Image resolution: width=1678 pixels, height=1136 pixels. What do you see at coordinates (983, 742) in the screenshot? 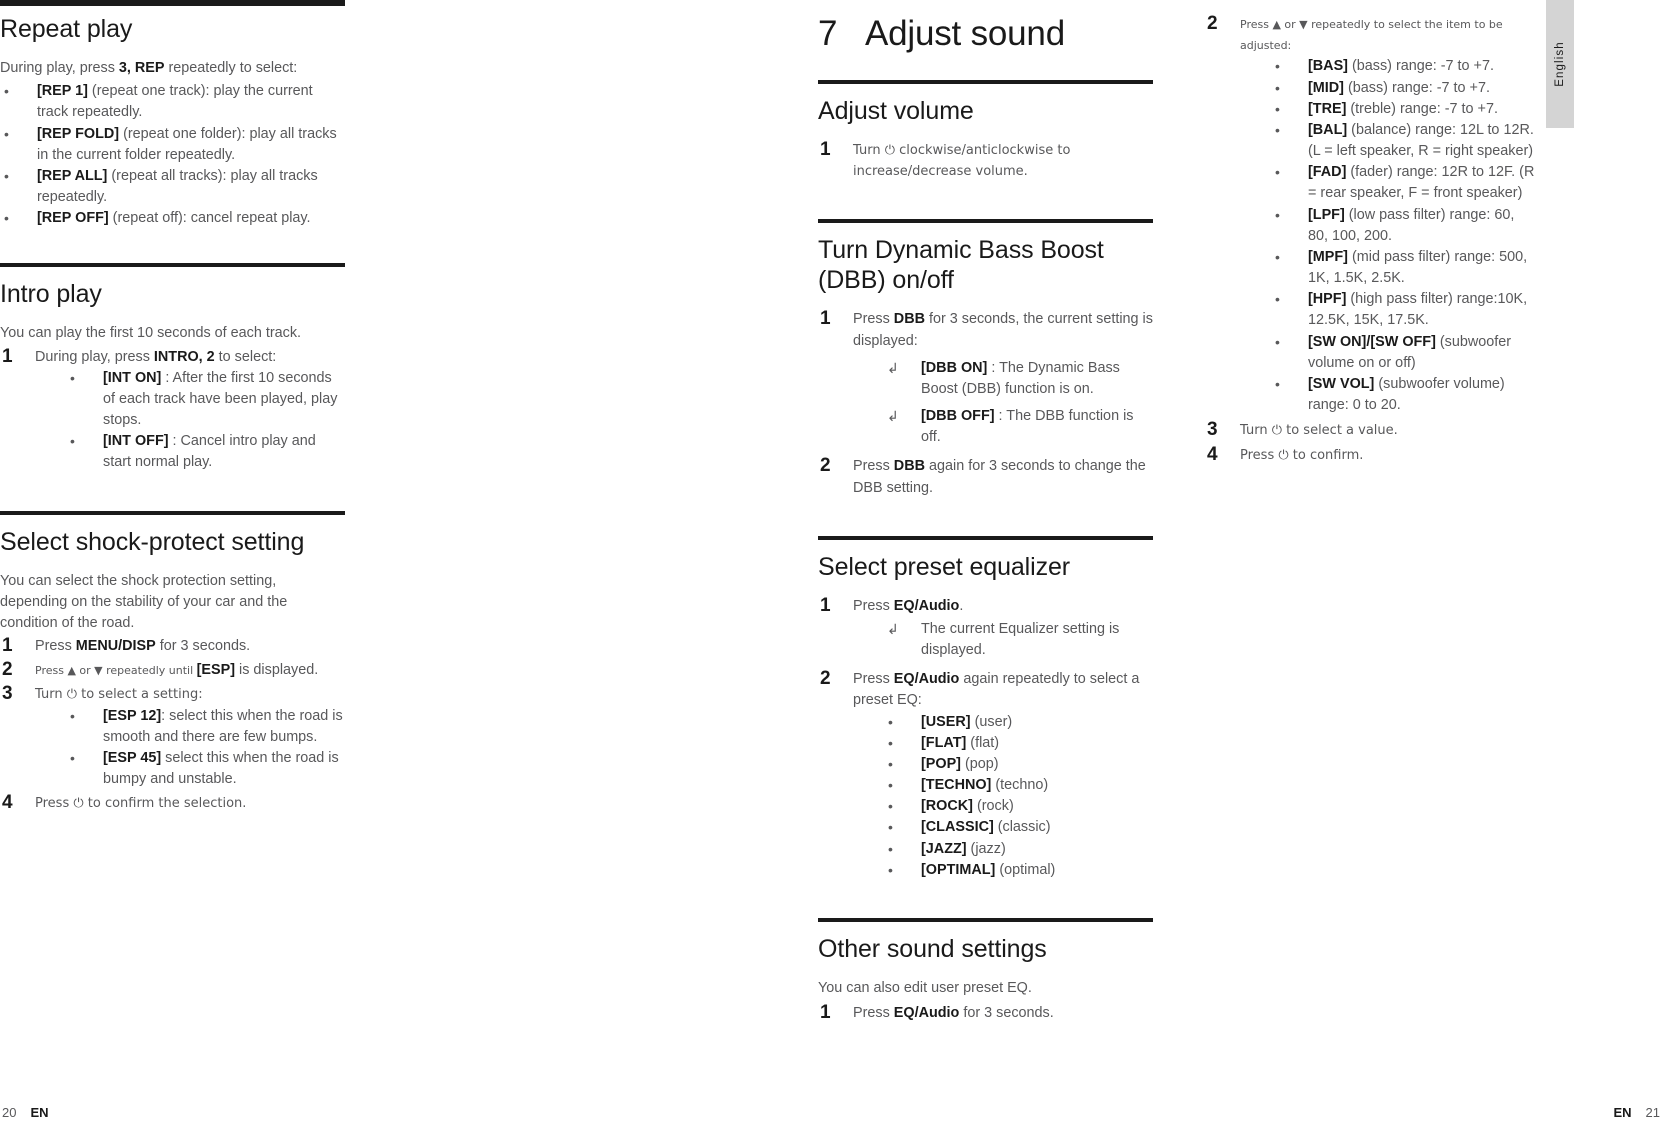
I see `option-desc: (flat)` at bounding box center [983, 742].